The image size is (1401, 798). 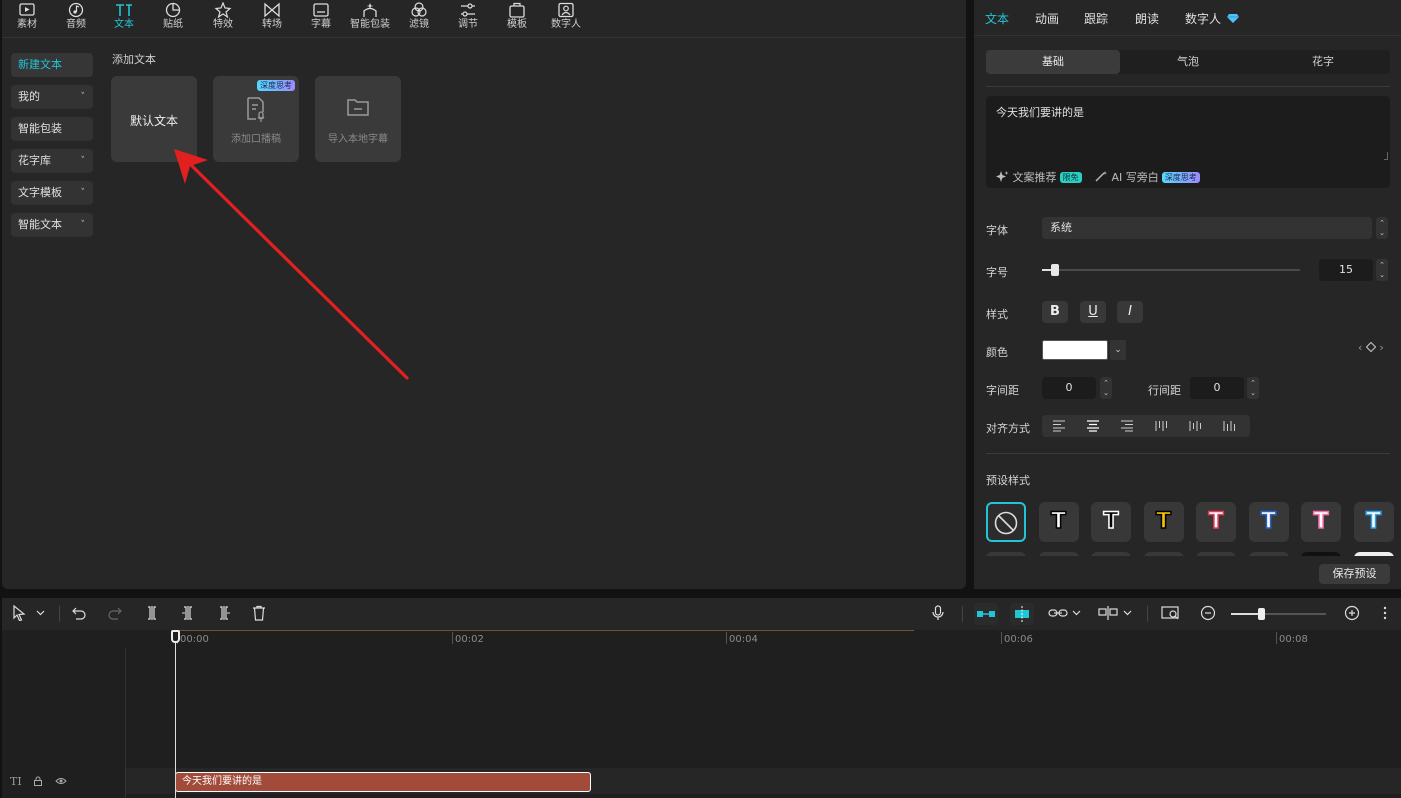 What do you see at coordinates (1386, 156) in the screenshot?
I see `resize-handle` at bounding box center [1386, 156].